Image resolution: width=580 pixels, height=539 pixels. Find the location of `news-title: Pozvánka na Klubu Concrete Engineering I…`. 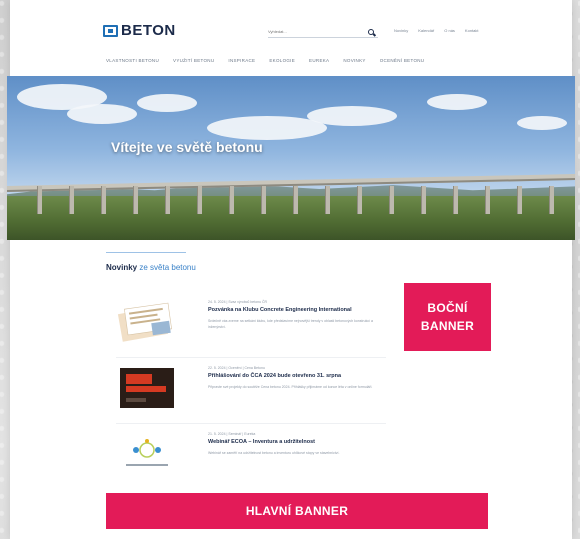

news-title: Pozvánka na Klubu Concrete Engineering I… is located at coordinates (303, 310).